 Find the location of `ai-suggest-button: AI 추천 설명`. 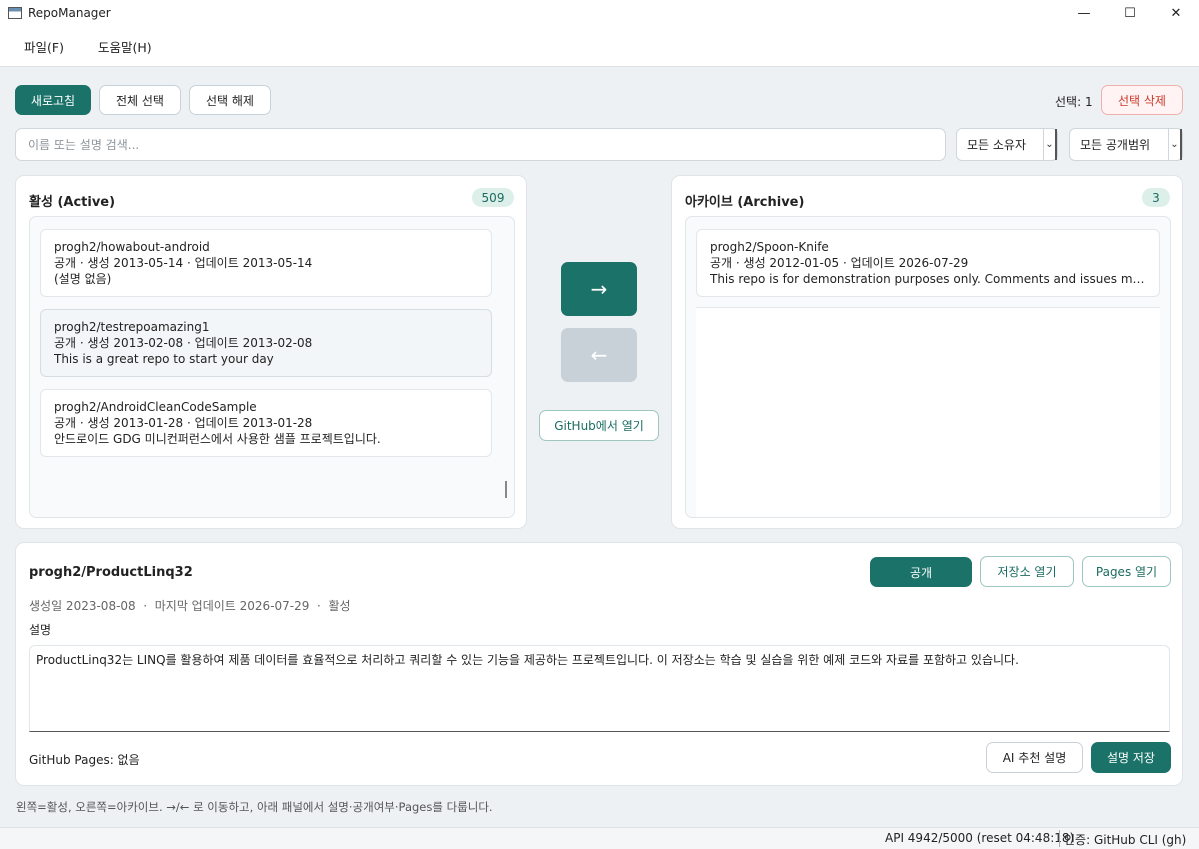

ai-suggest-button: AI 추천 설명 is located at coordinates (1034, 757).